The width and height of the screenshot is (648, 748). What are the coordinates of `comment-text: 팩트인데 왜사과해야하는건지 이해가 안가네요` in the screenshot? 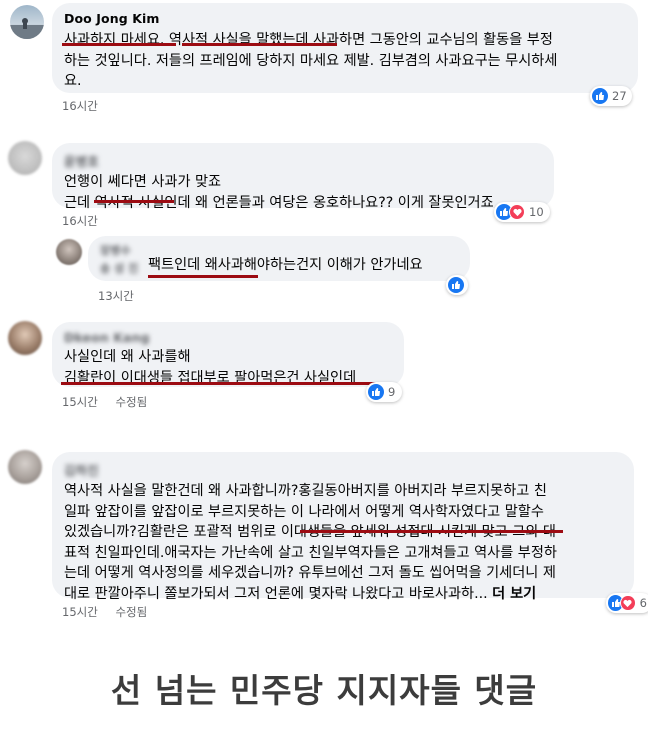 It's located at (285, 265).